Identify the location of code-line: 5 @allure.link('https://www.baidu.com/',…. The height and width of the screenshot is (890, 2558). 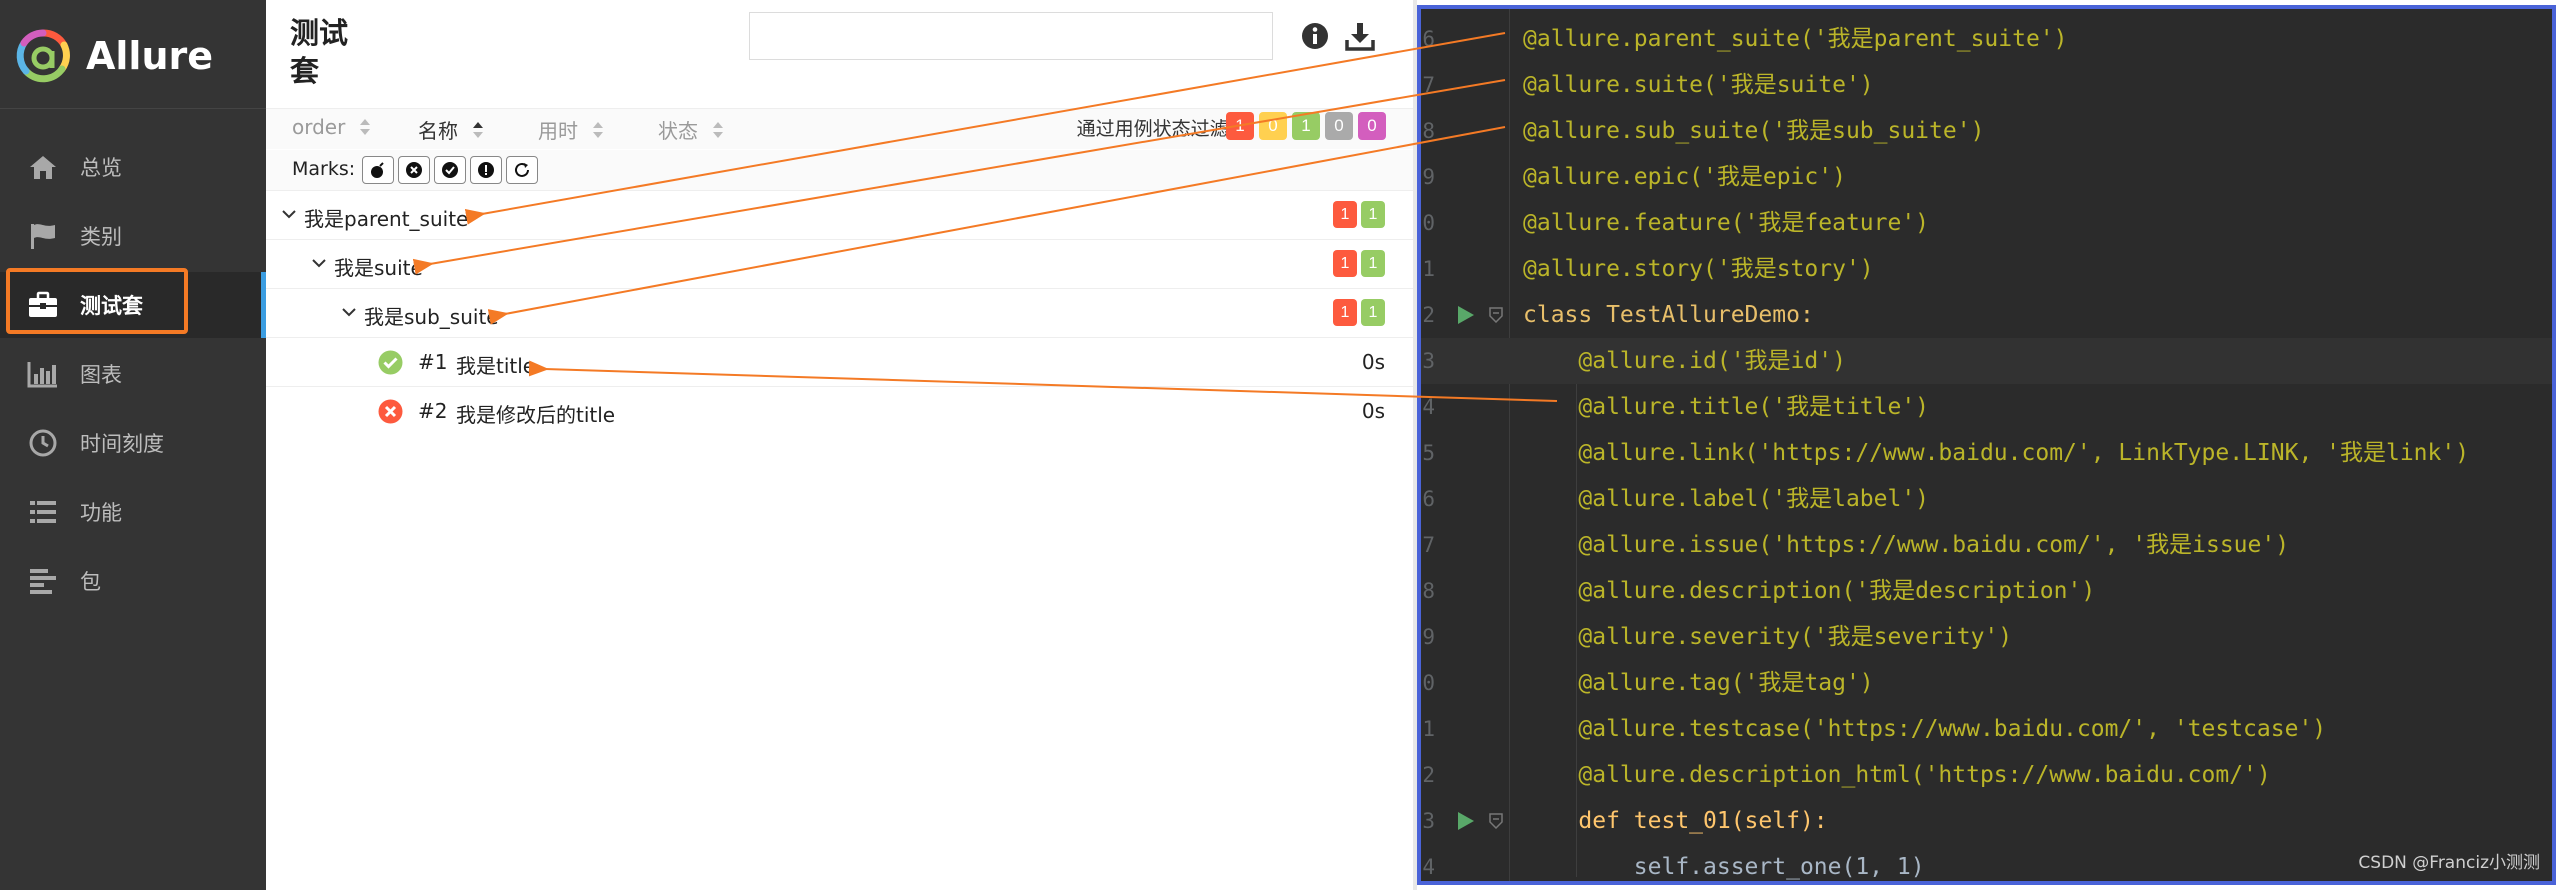
(1986, 453).